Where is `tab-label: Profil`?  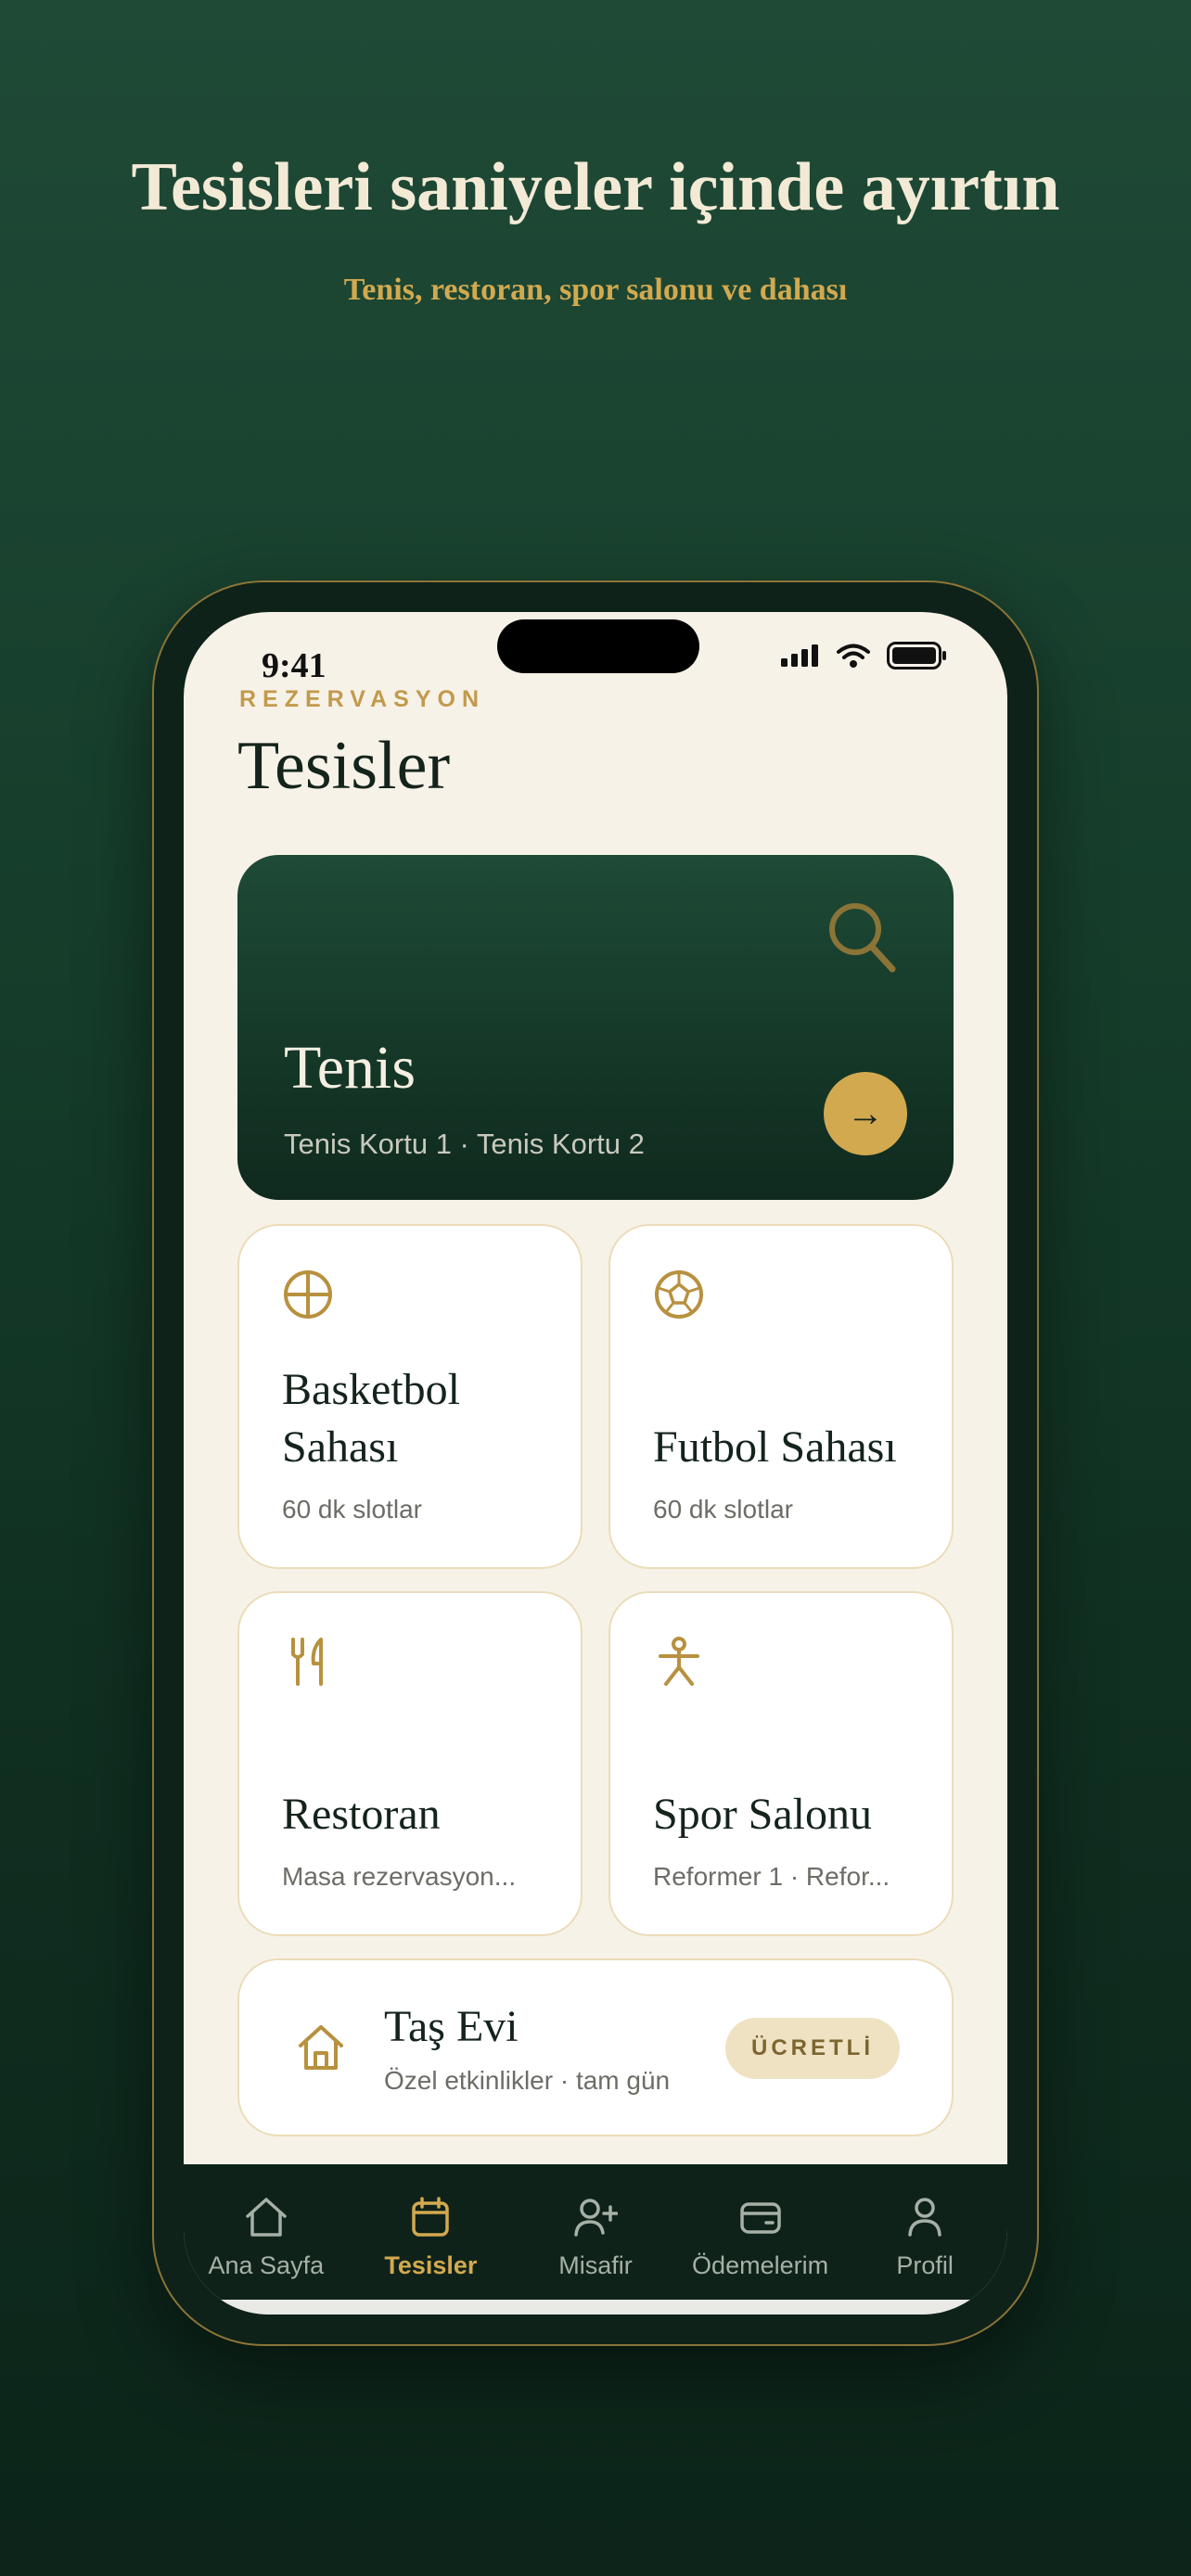 tab-label: Profil is located at coordinates (925, 2265).